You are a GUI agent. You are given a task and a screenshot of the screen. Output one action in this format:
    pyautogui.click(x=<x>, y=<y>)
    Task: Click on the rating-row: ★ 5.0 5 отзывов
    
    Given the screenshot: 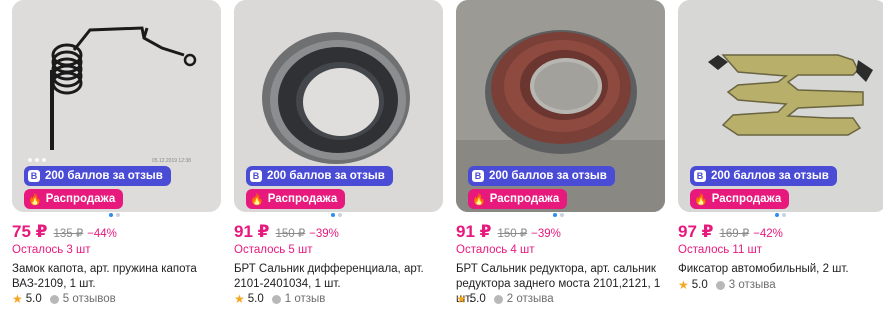 What is the action you would take?
    pyautogui.click(x=64, y=299)
    